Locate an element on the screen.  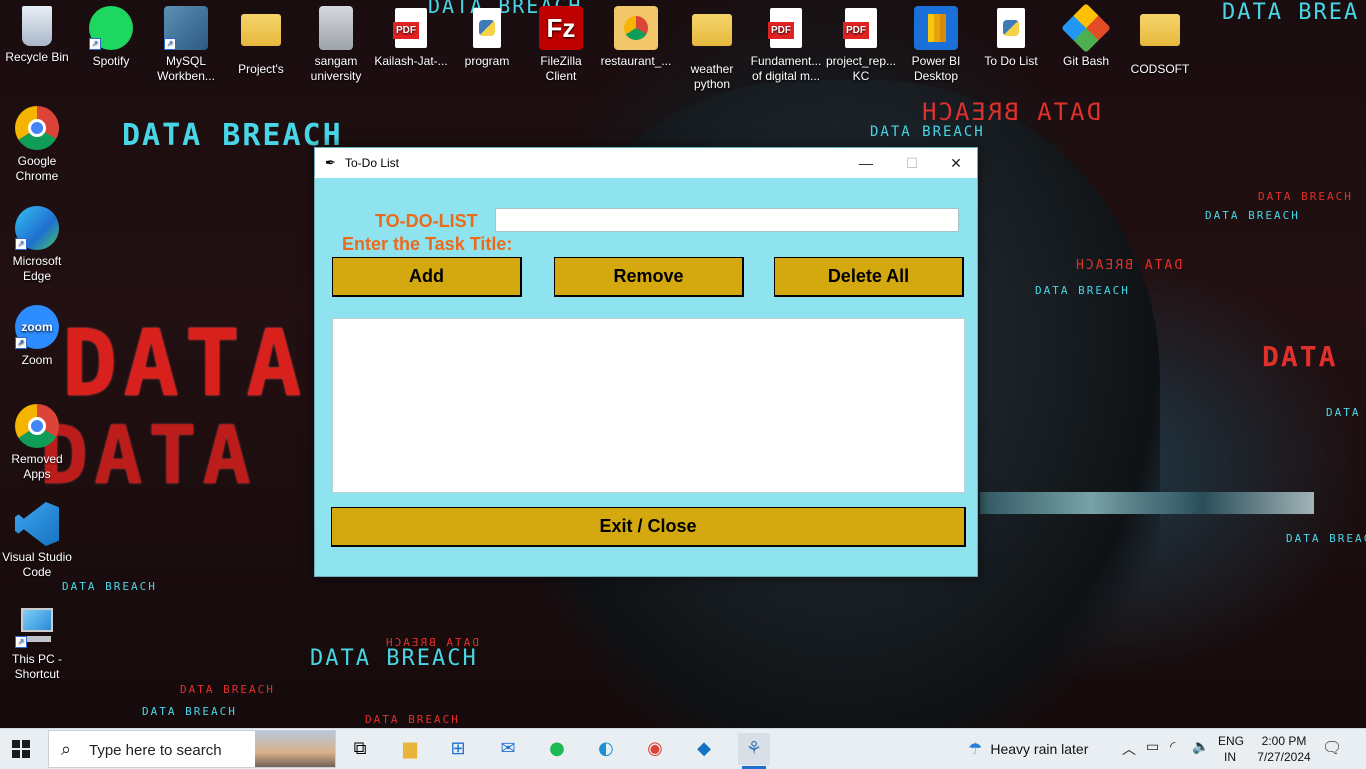
desktop-icon-label: To Do List is located at coordinates (1011, 61).